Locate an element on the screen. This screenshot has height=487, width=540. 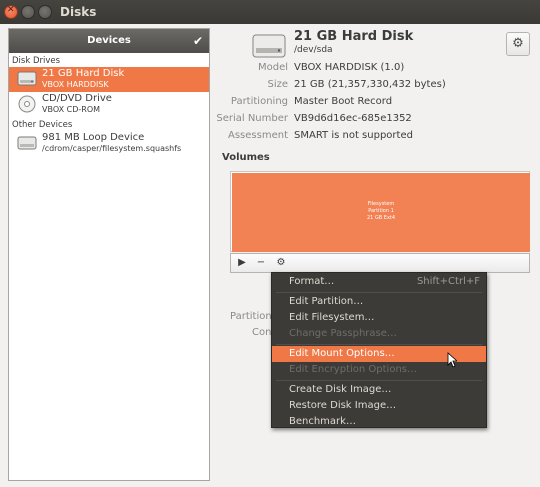
partition-block: Filesystem Partition 1 21 GB Ext4 is located at coordinates (381, 212).